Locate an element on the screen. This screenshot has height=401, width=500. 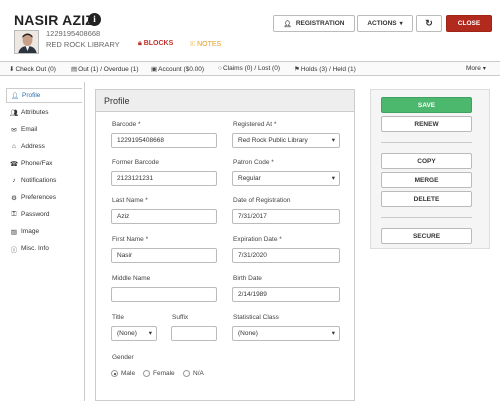
sidebar-item-label: Attributes is located at coordinates (35, 112).